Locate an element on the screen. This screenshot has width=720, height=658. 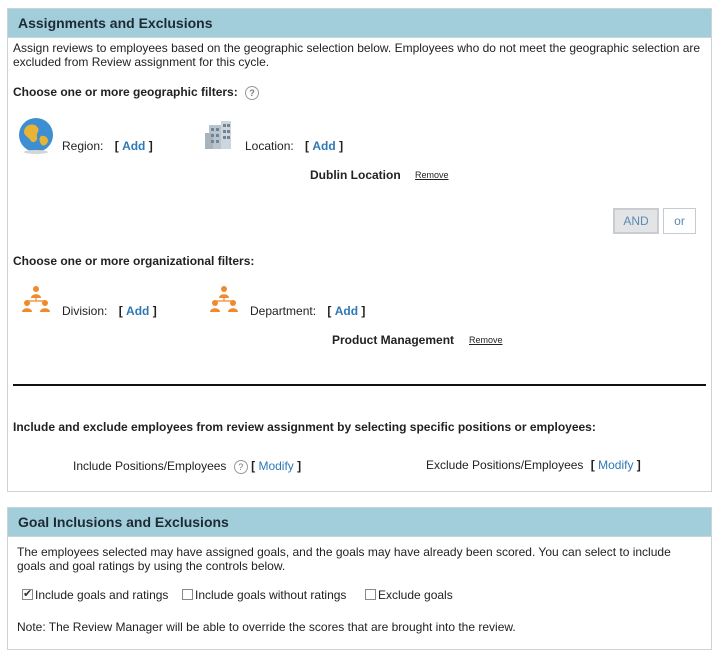
geo-filters-heading: Choose one or more geographic filters: ? is located at coordinates (136, 92).